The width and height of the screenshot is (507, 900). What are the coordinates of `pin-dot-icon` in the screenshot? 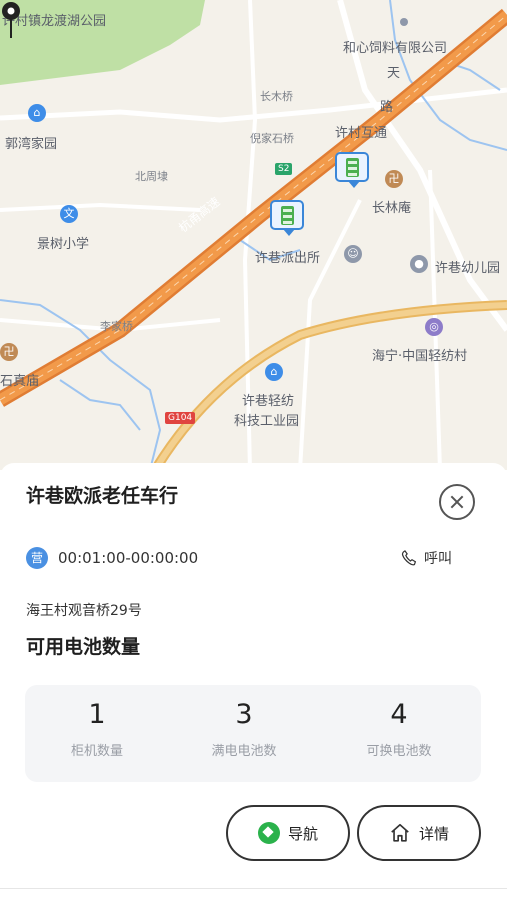 It's located at (404, 22).